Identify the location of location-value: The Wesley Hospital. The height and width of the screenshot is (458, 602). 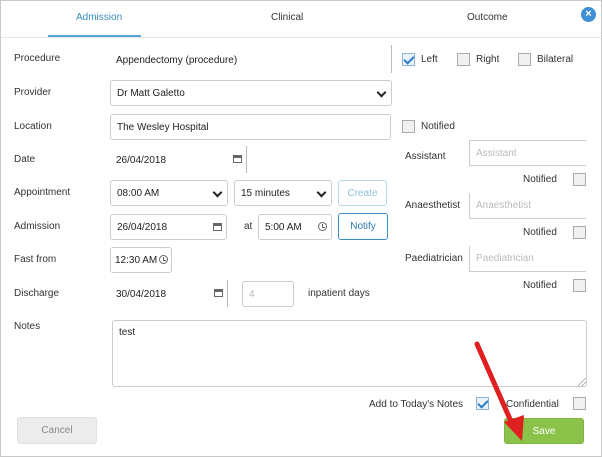
(163, 127).